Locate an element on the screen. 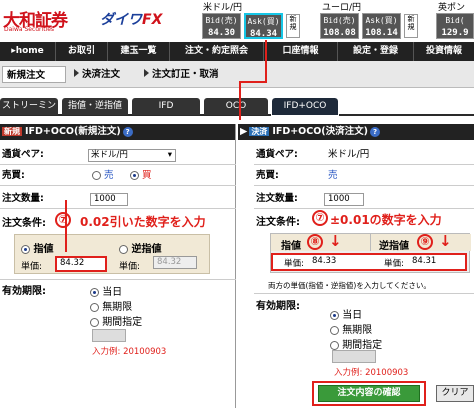 This screenshot has height=408, width=474. connector-hidden is located at coordinates (158, 151).